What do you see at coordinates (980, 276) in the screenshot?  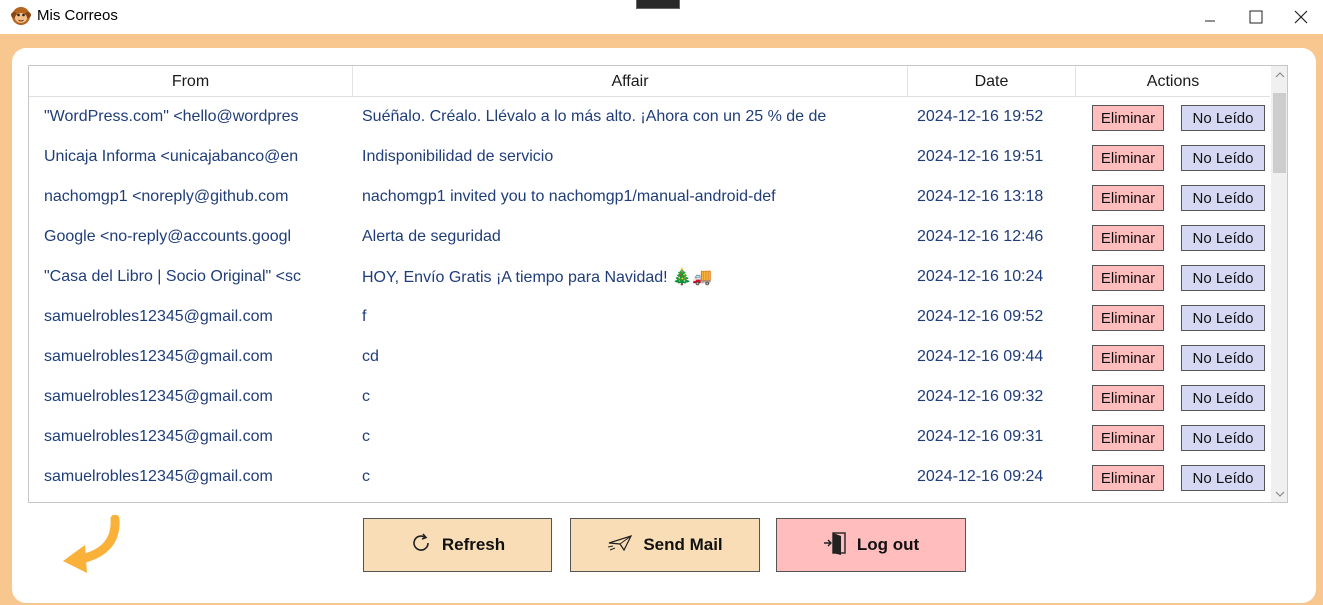 I see `cell-date: 2024-12-16 10:24` at bounding box center [980, 276].